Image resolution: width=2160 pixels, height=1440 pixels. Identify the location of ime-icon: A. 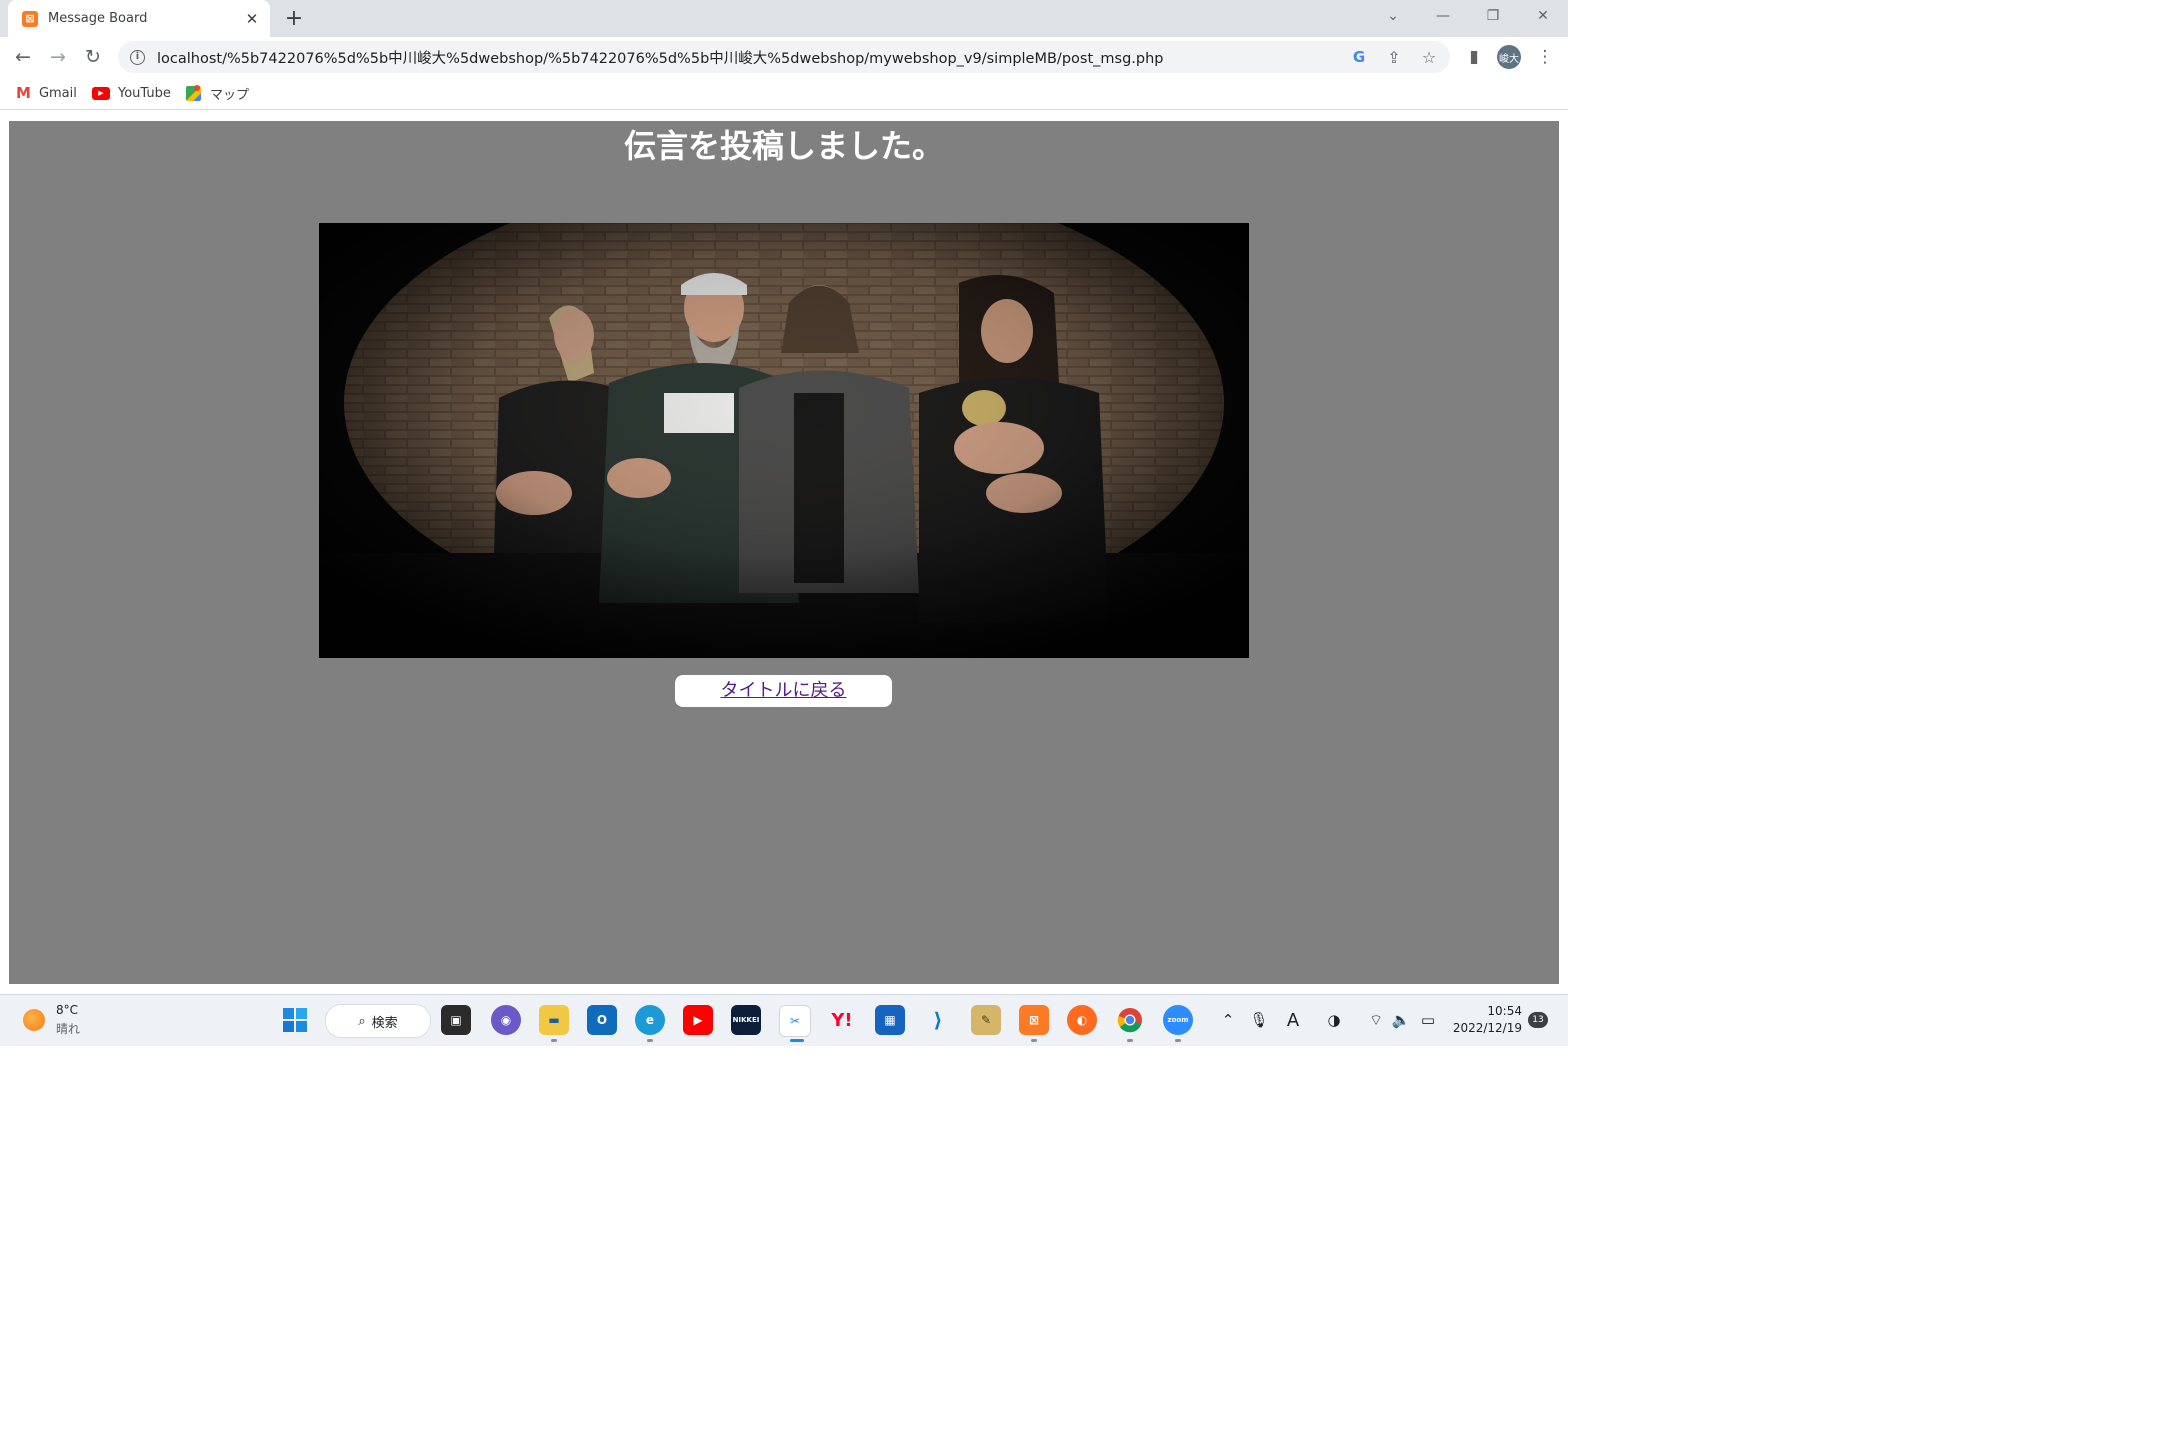
(1293, 1020).